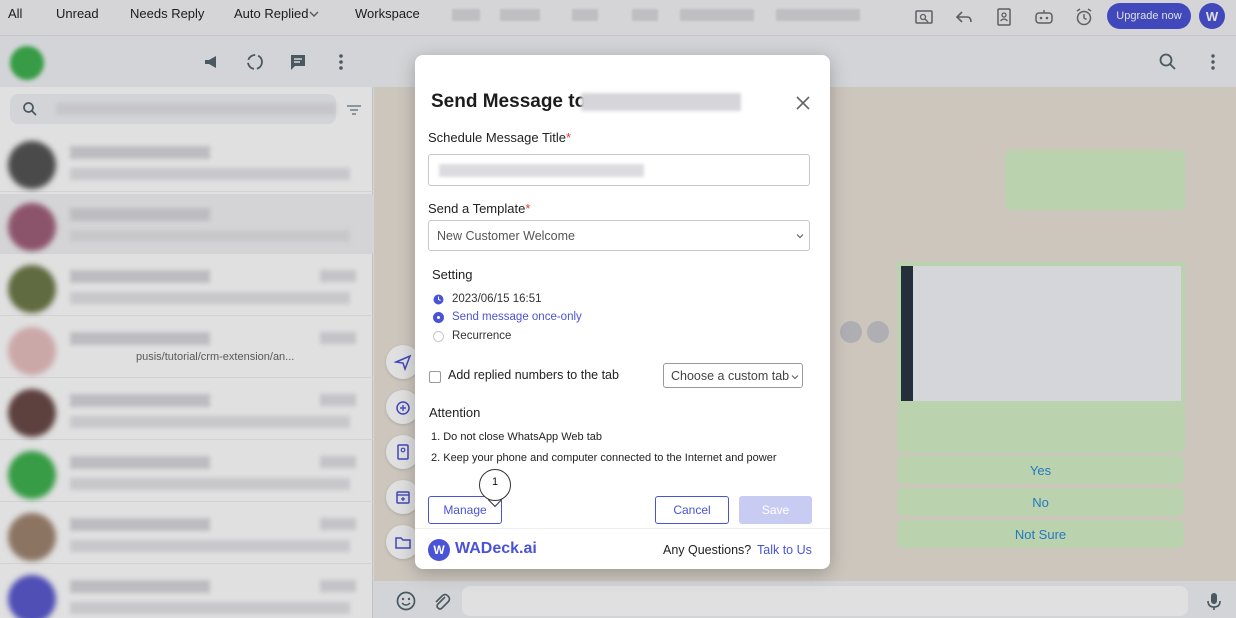 Image resolution: width=1236 pixels, height=618 pixels. Describe the element at coordinates (435, 377) in the screenshot. I see `add-replied-checkbox` at that location.